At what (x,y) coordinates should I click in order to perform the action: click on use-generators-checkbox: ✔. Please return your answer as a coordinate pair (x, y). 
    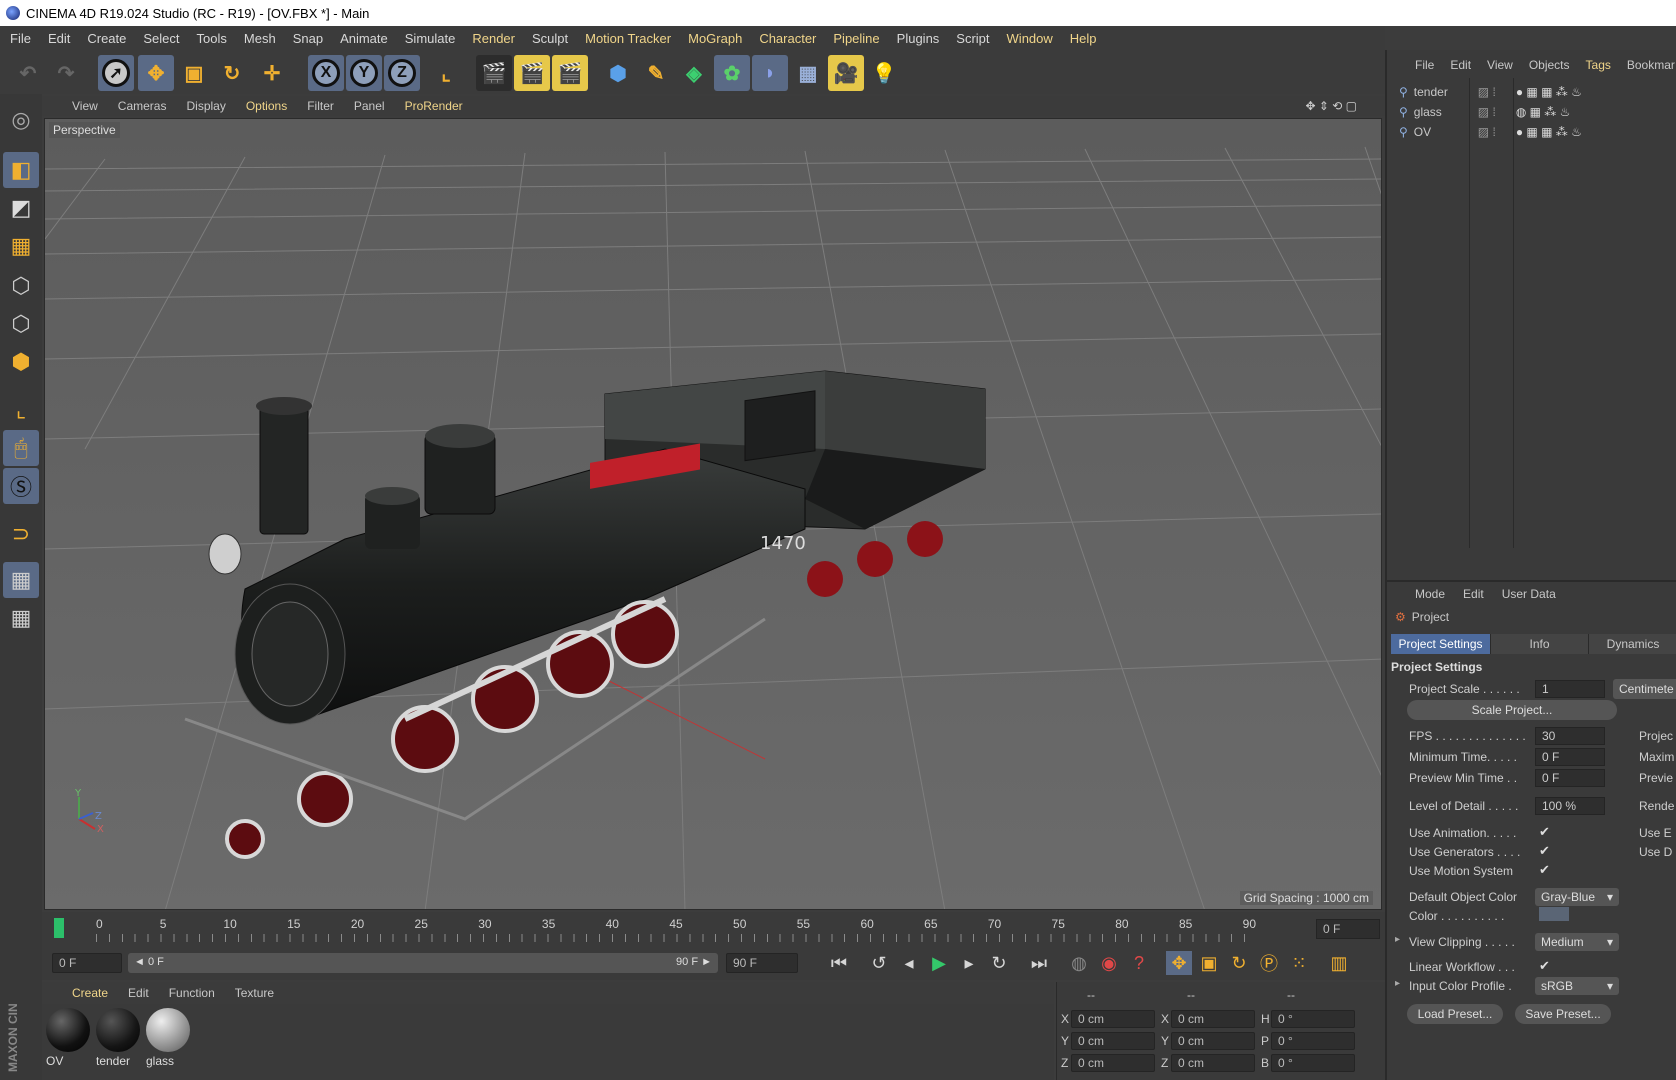
    Looking at the image, I should click on (1544, 851).